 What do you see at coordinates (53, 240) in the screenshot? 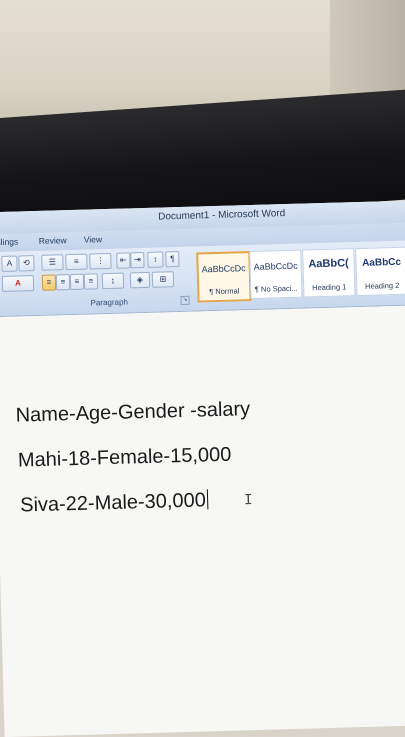
I see `tab-review: Review` at bounding box center [53, 240].